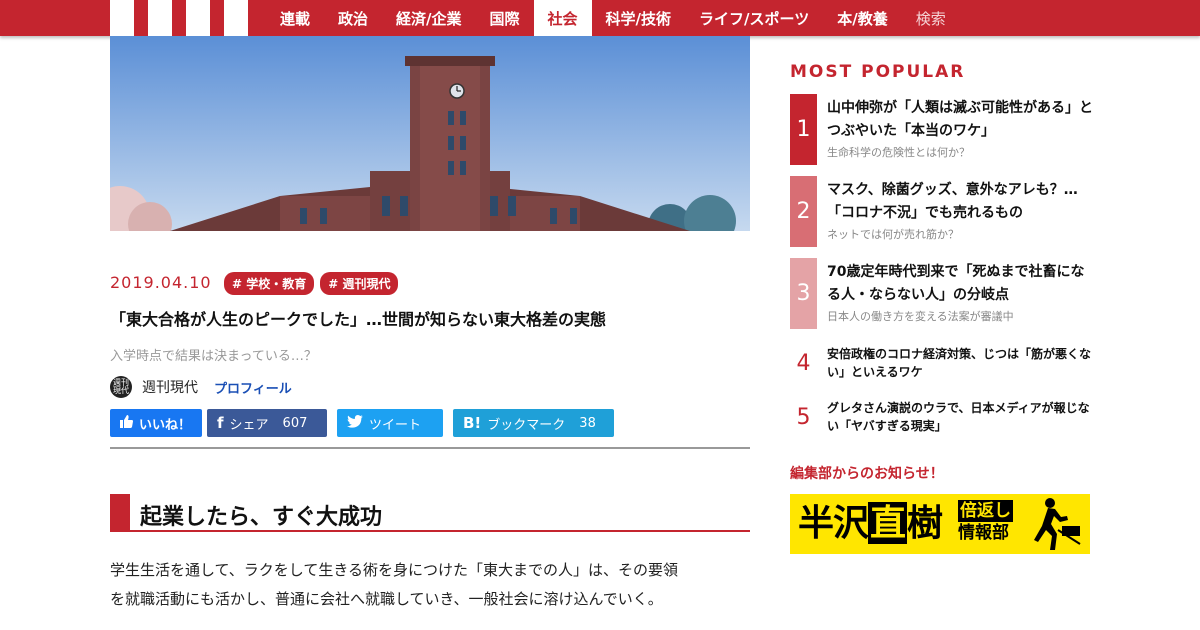  I want to click on popular-headline: 山中伸弥が「人類は滅ぶ可能性がある」とつぶやいた「本当のワケ」, so click(962, 120).